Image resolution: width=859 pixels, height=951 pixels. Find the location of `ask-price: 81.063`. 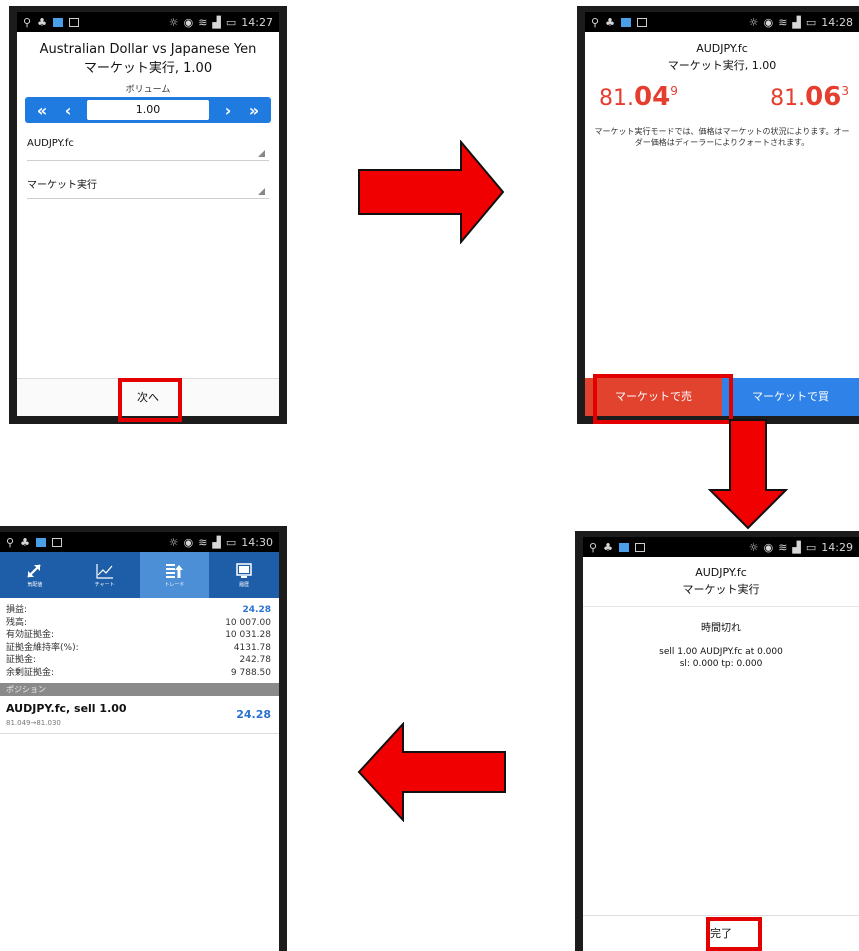

ask-price: 81.063 is located at coordinates (809, 97).